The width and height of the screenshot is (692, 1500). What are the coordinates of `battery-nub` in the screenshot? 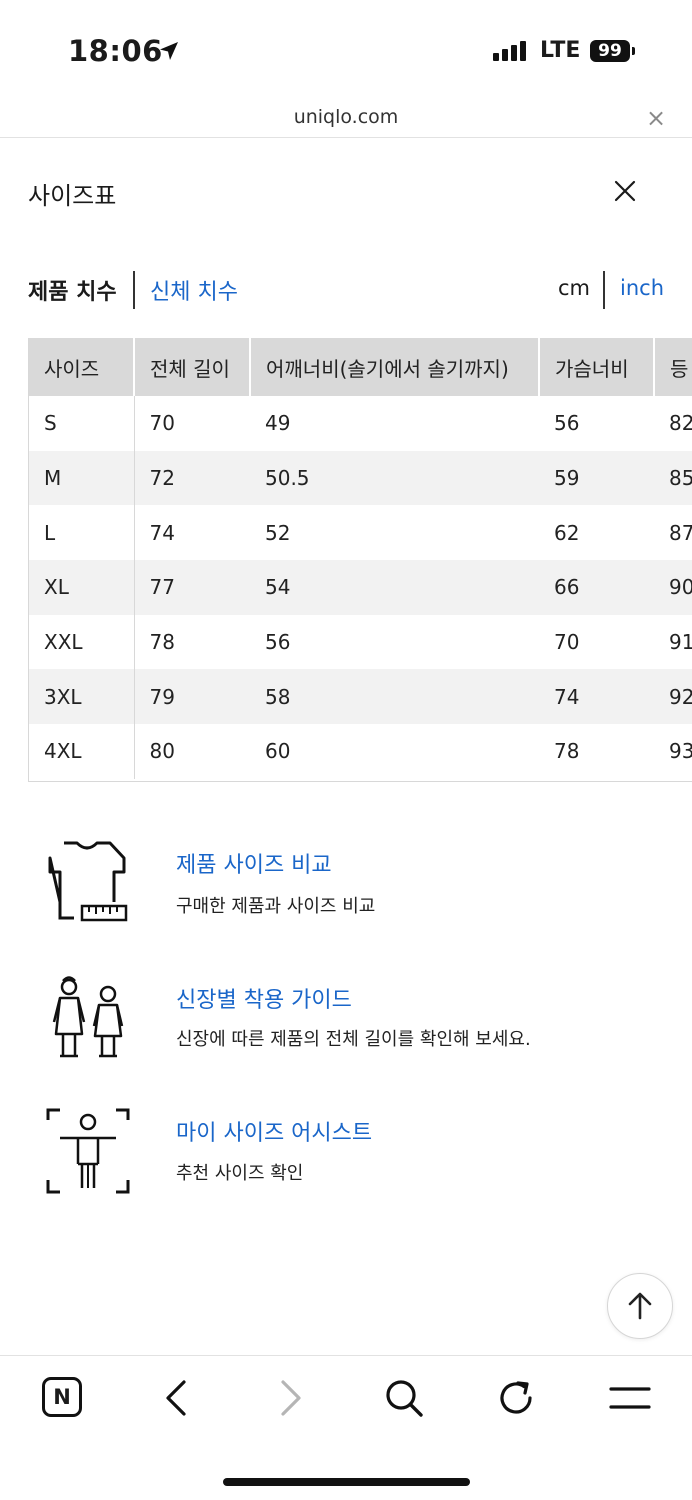 It's located at (633, 51).